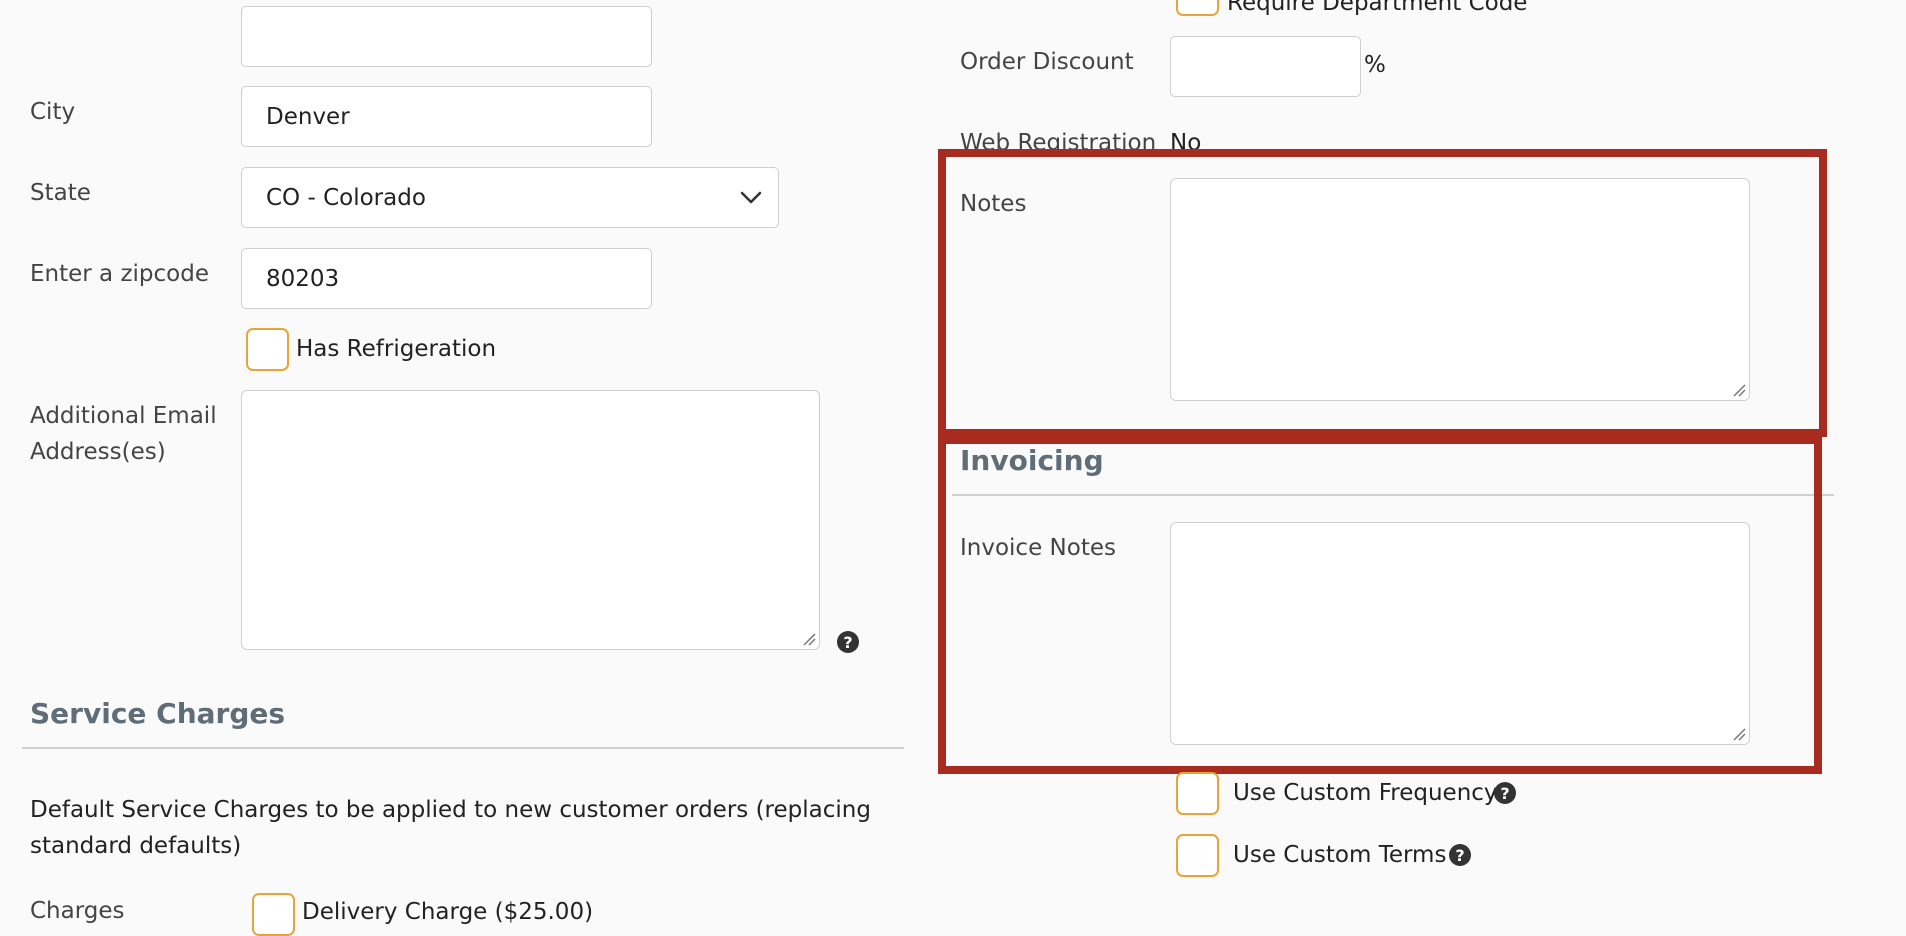  I want to click on service-charges-divider, so click(463, 748).